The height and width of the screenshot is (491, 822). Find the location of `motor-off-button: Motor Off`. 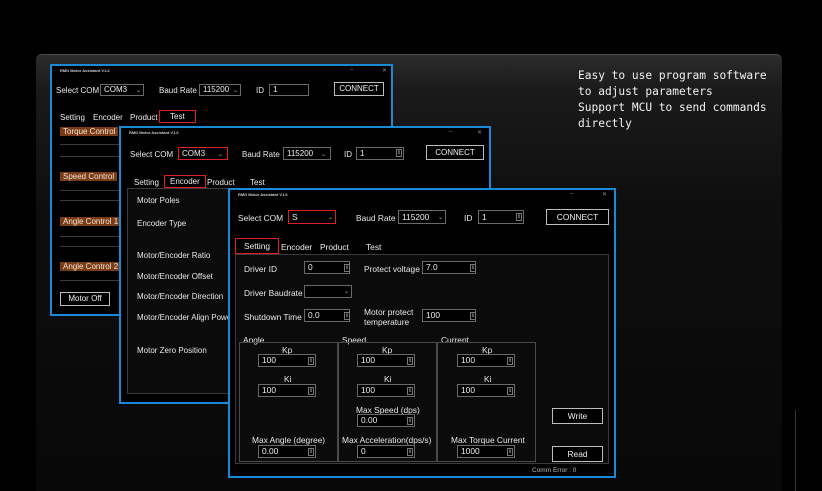

motor-off-button: Motor Off is located at coordinates (85, 299).